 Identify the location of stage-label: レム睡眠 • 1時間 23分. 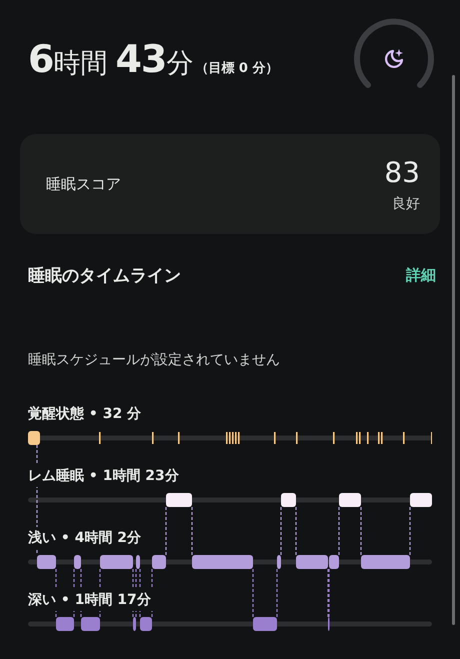
(104, 476).